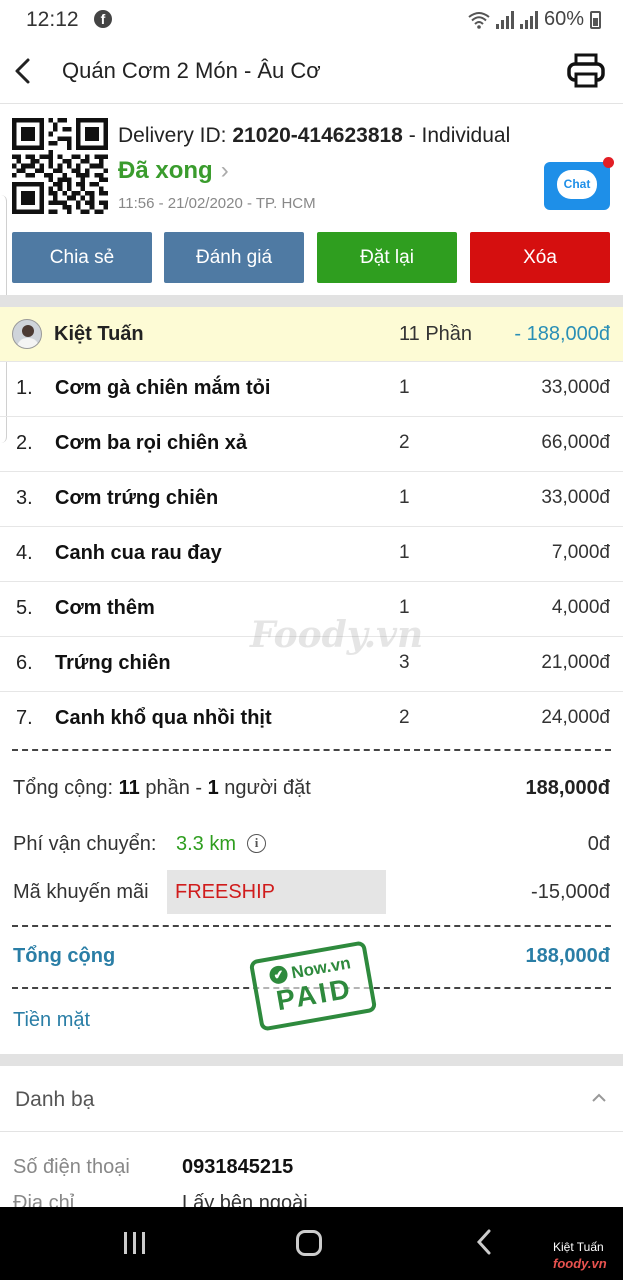  I want to click on item-number: 4., so click(24, 553).